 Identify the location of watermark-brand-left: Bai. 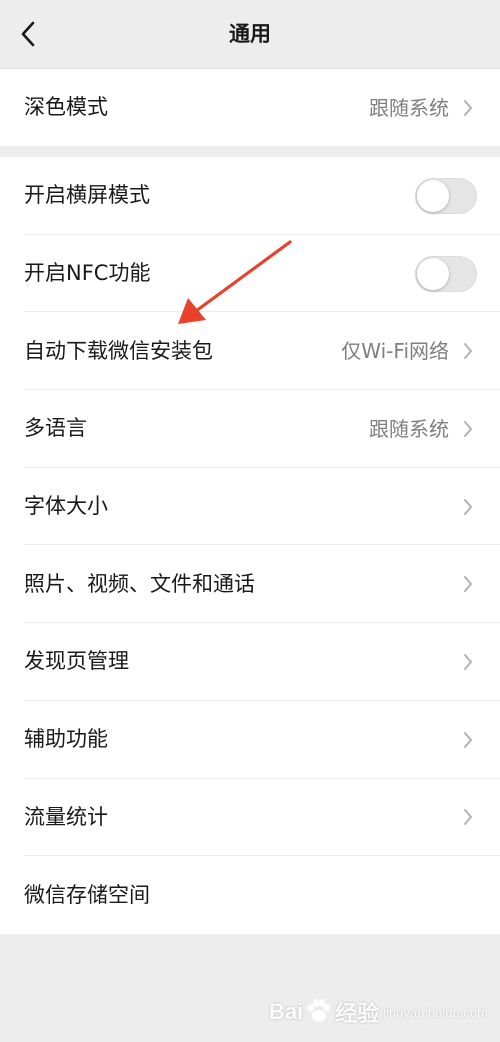
(286, 1011).